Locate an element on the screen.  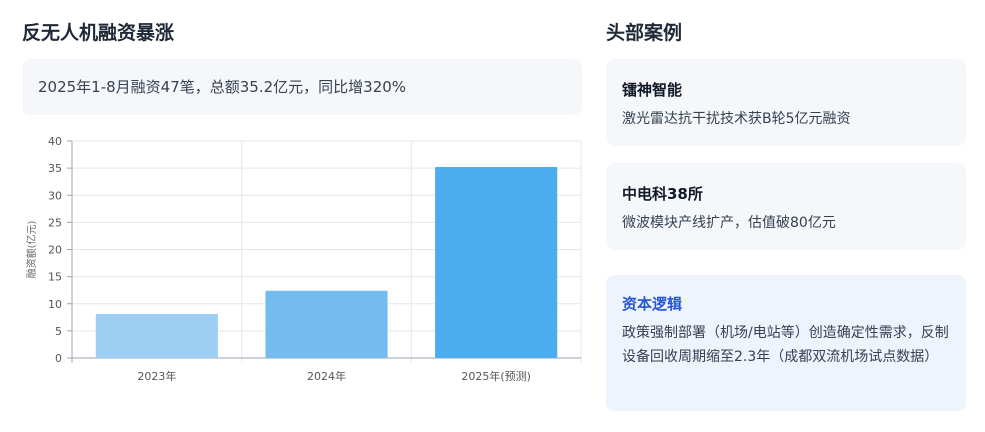
case-card-leishen: 镭神智能 激光雷达抗干扰技术获B轮5亿元融资 is located at coordinates (786, 102).